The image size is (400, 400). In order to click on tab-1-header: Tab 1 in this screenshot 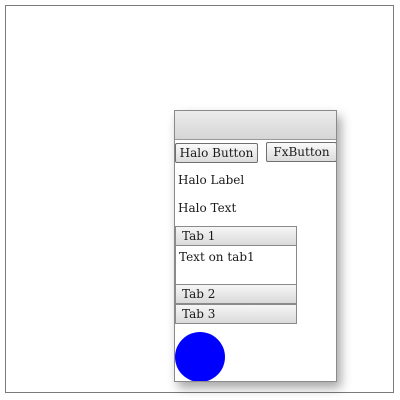, I will do `click(236, 236)`.